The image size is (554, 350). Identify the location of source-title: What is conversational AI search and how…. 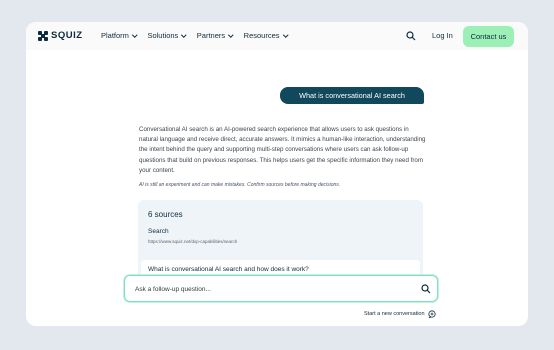
(228, 269).